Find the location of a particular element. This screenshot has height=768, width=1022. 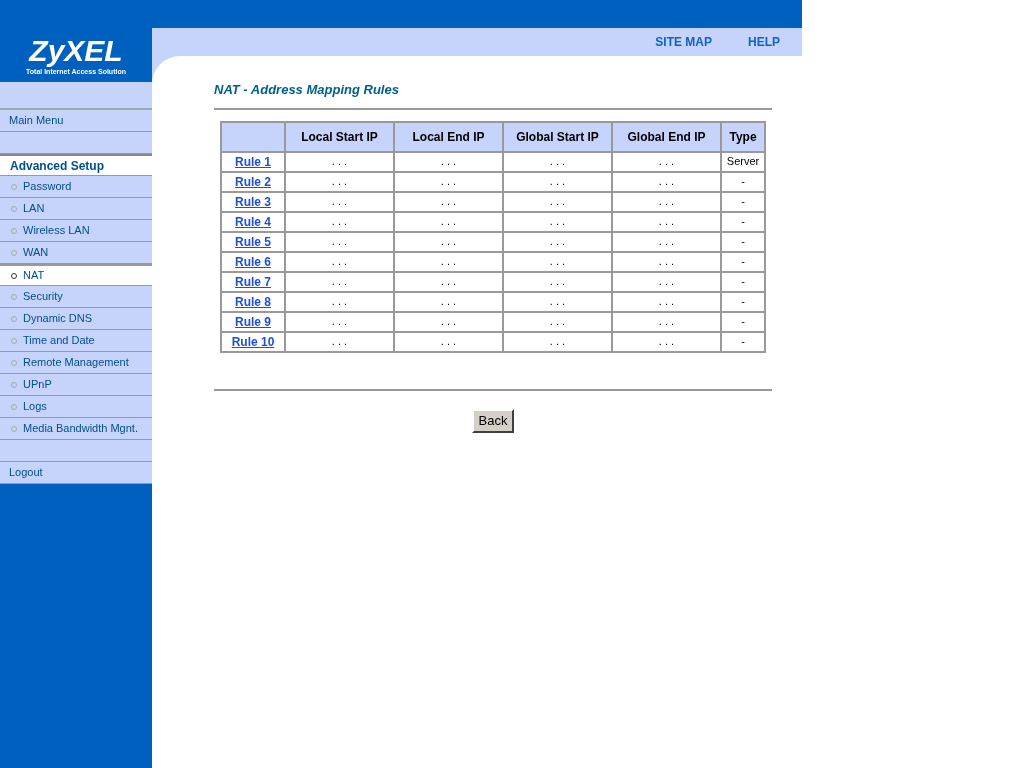

sidebar-item: Remote Management is located at coordinates (76, 363).